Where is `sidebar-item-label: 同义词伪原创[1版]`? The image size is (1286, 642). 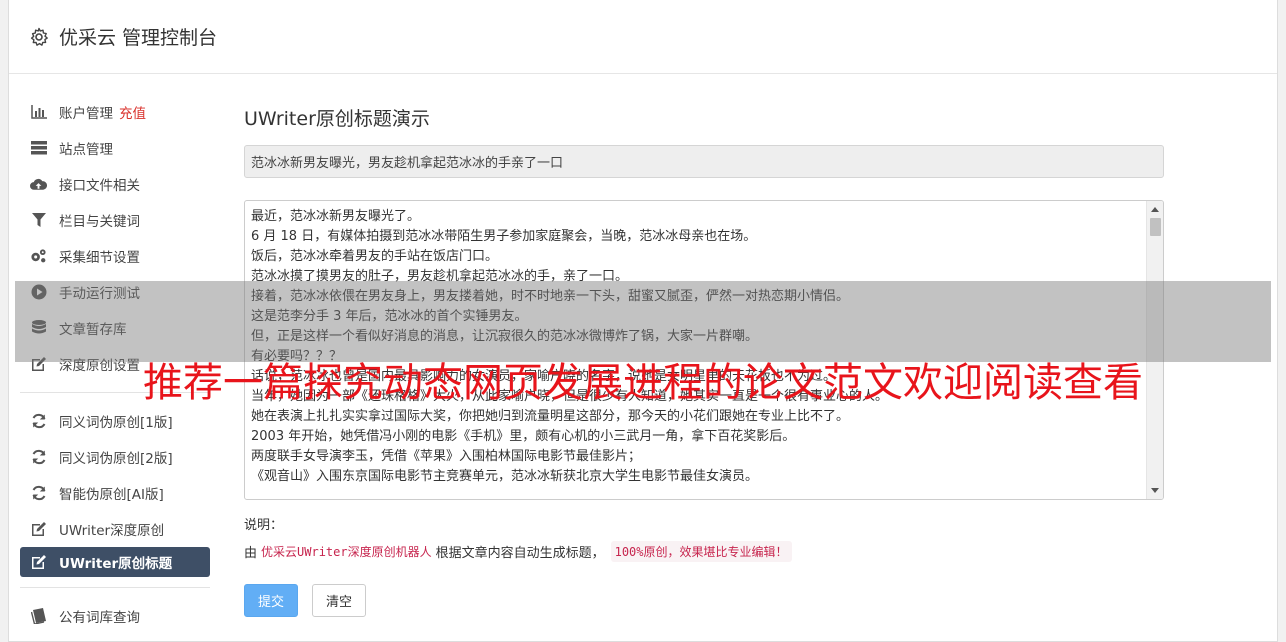 sidebar-item-label: 同义词伪原创[1版] is located at coordinates (116, 423).